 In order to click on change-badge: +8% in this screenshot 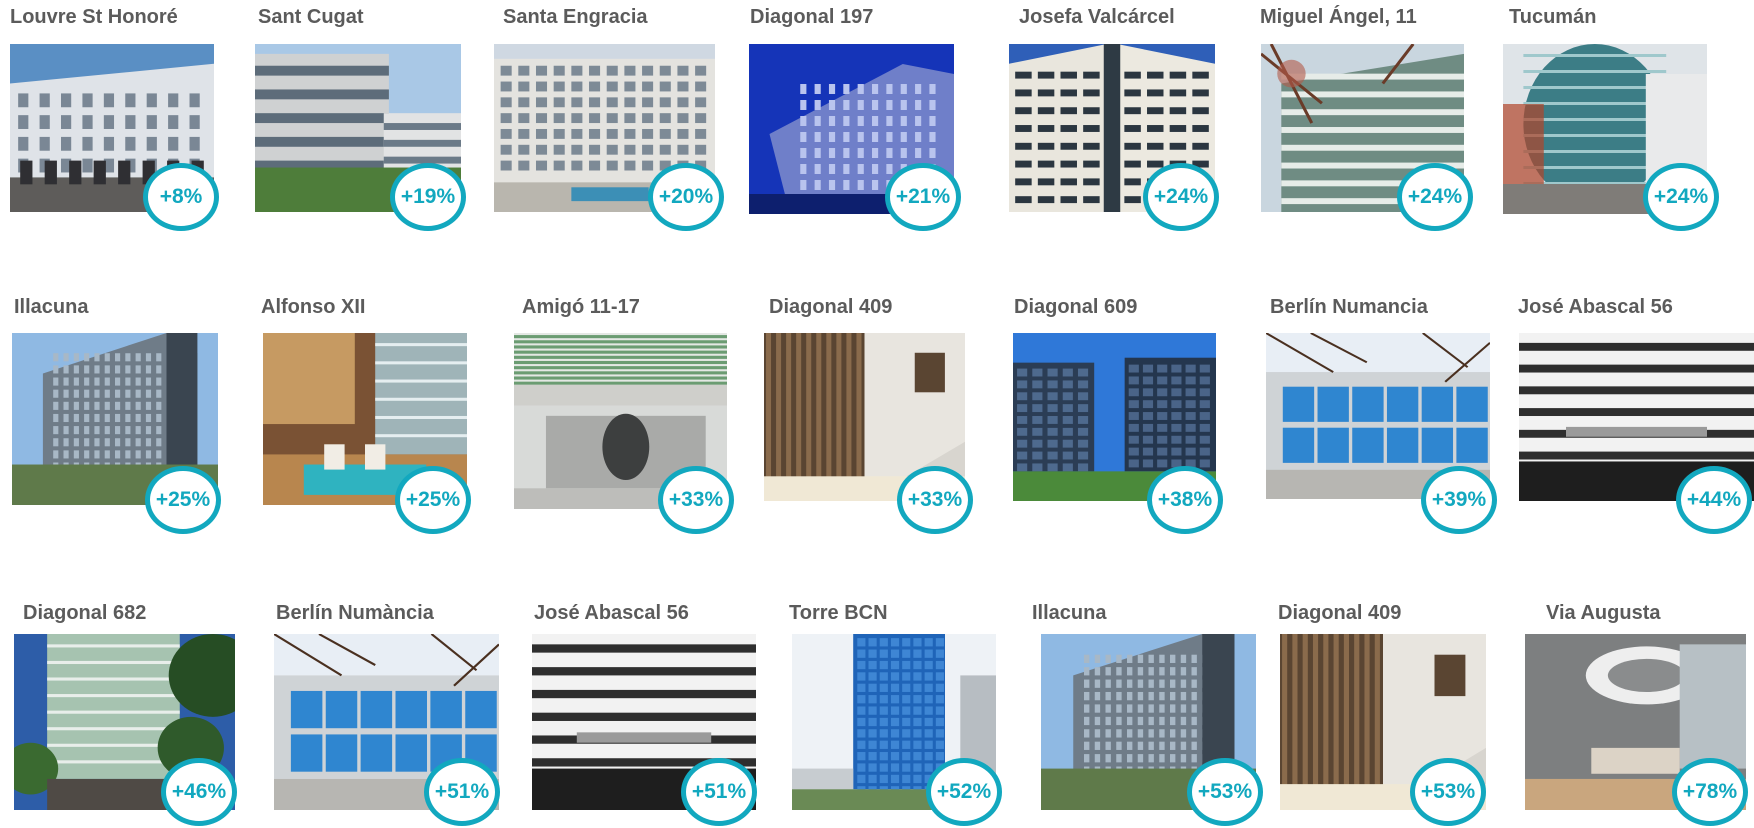, I will do `click(181, 197)`.